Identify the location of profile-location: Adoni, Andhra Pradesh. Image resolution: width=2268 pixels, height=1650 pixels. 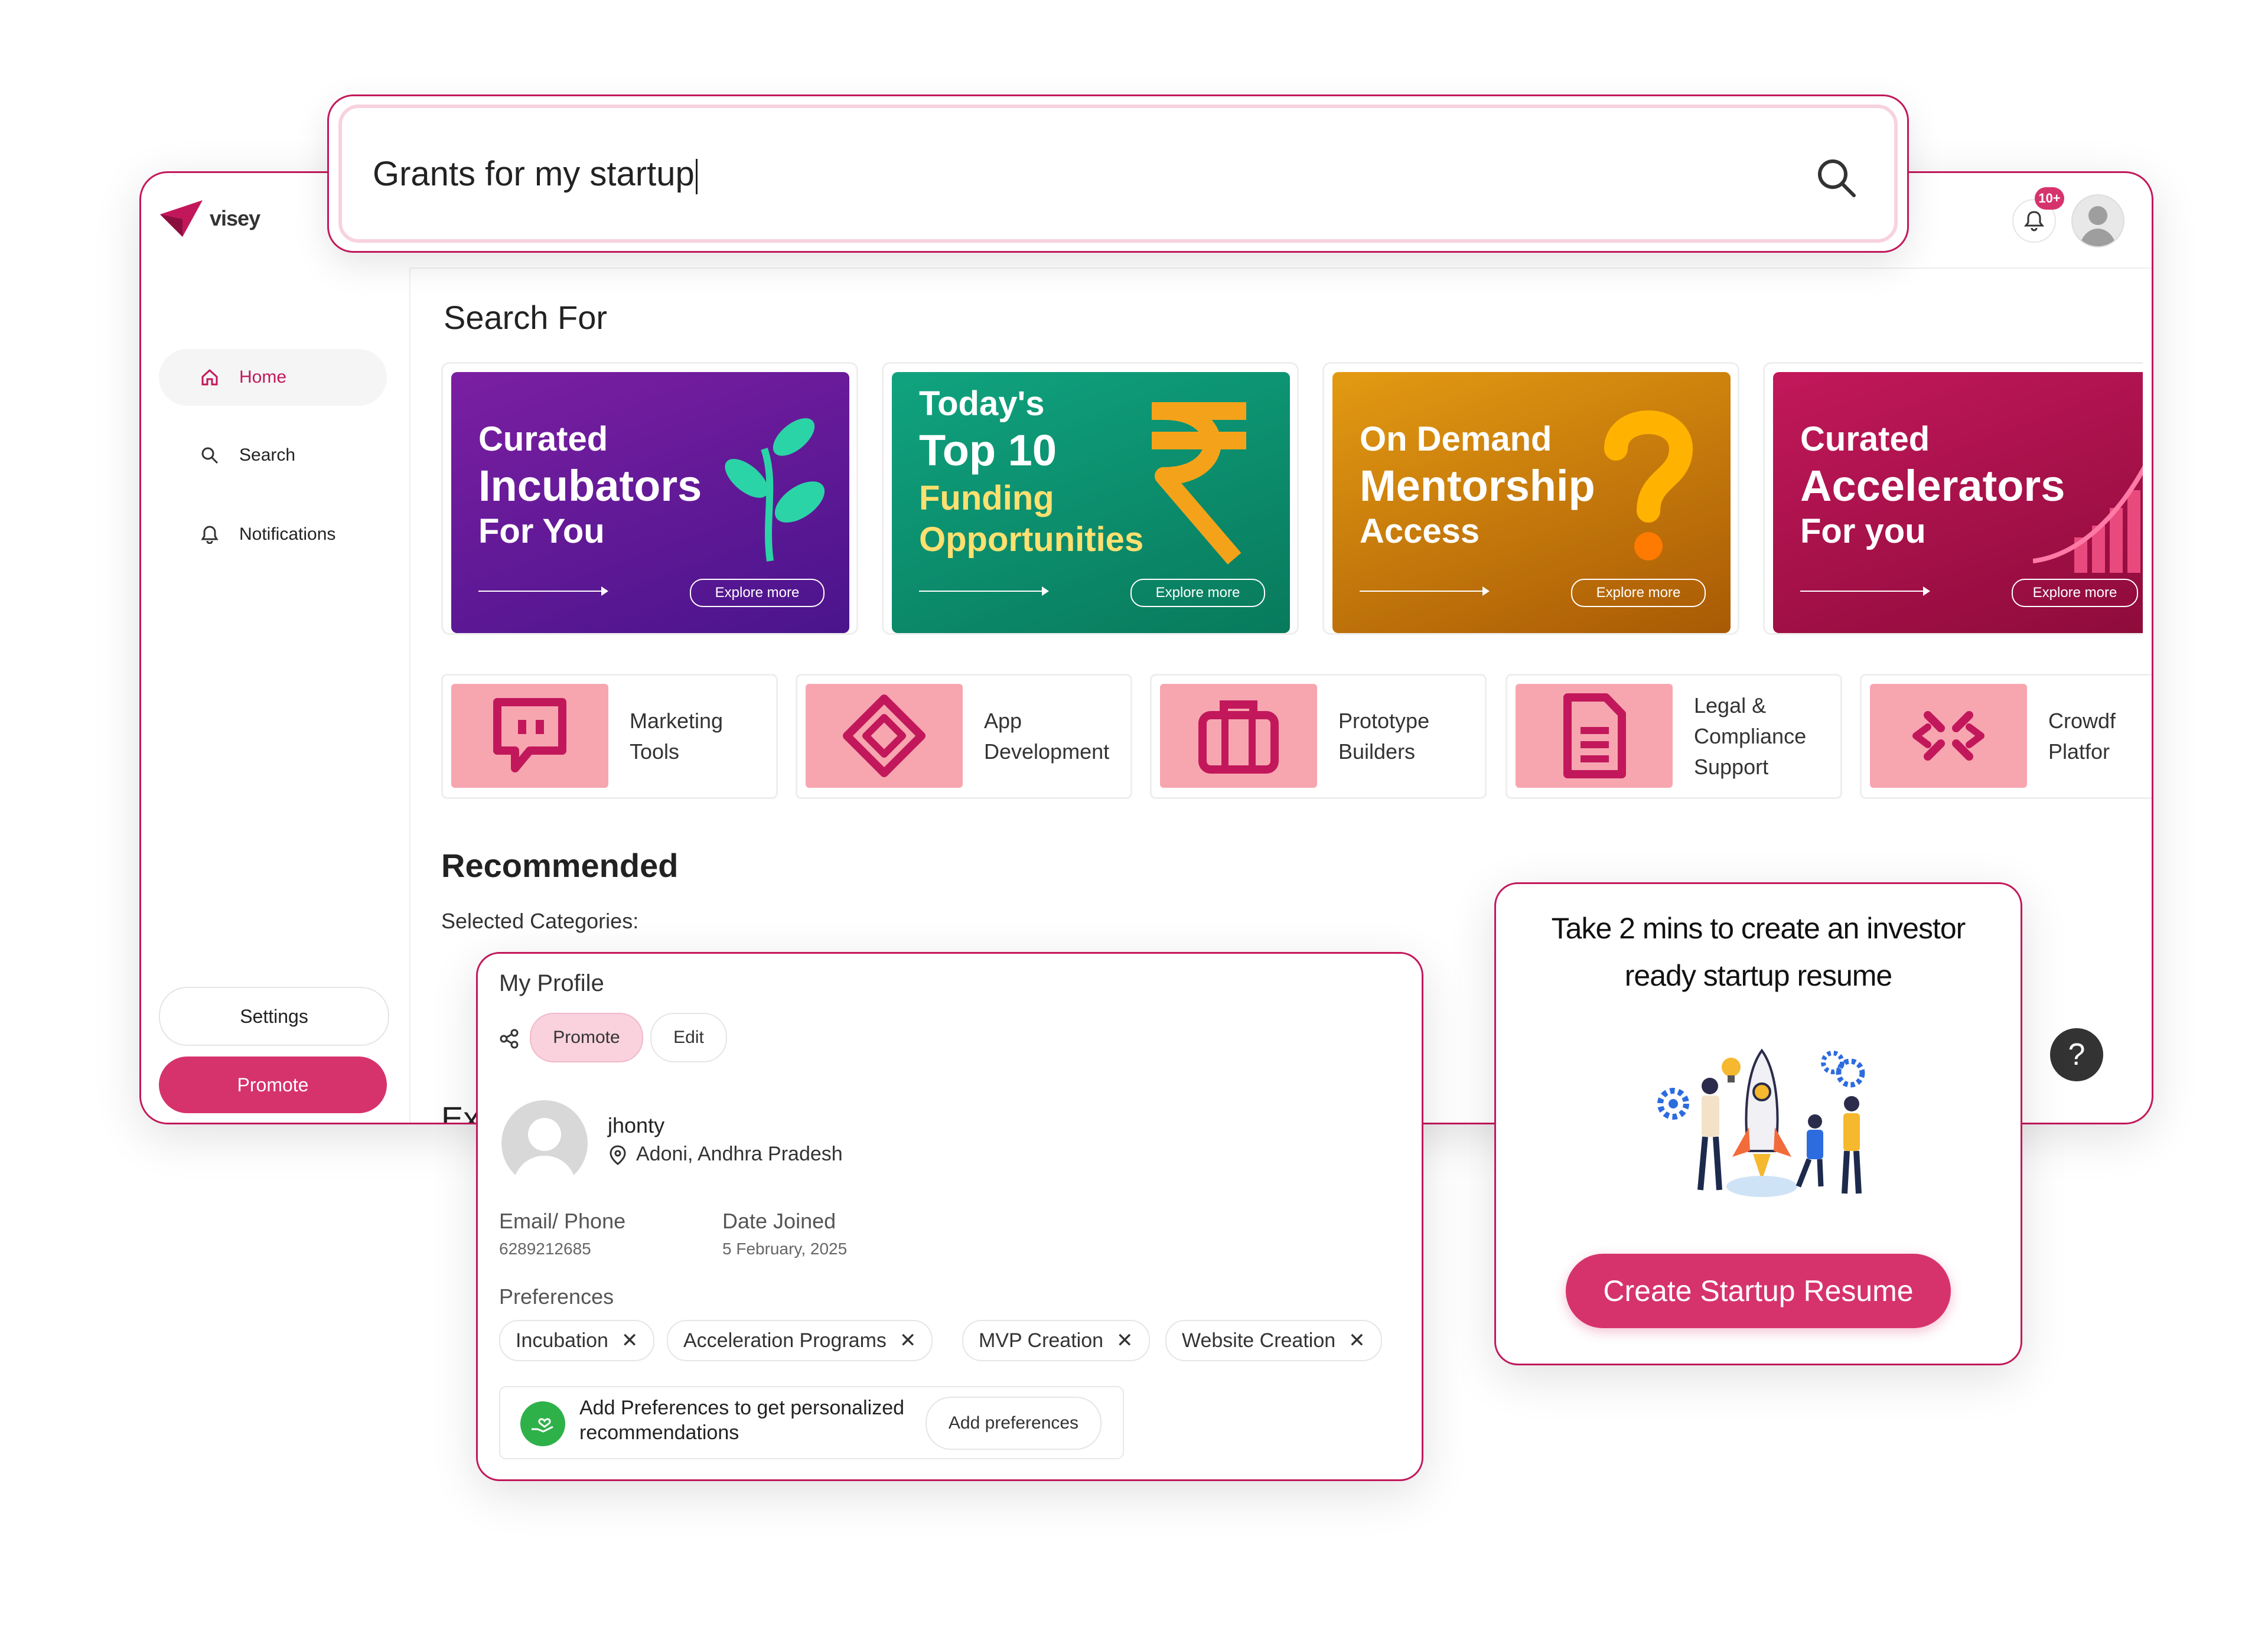
(739, 1154).